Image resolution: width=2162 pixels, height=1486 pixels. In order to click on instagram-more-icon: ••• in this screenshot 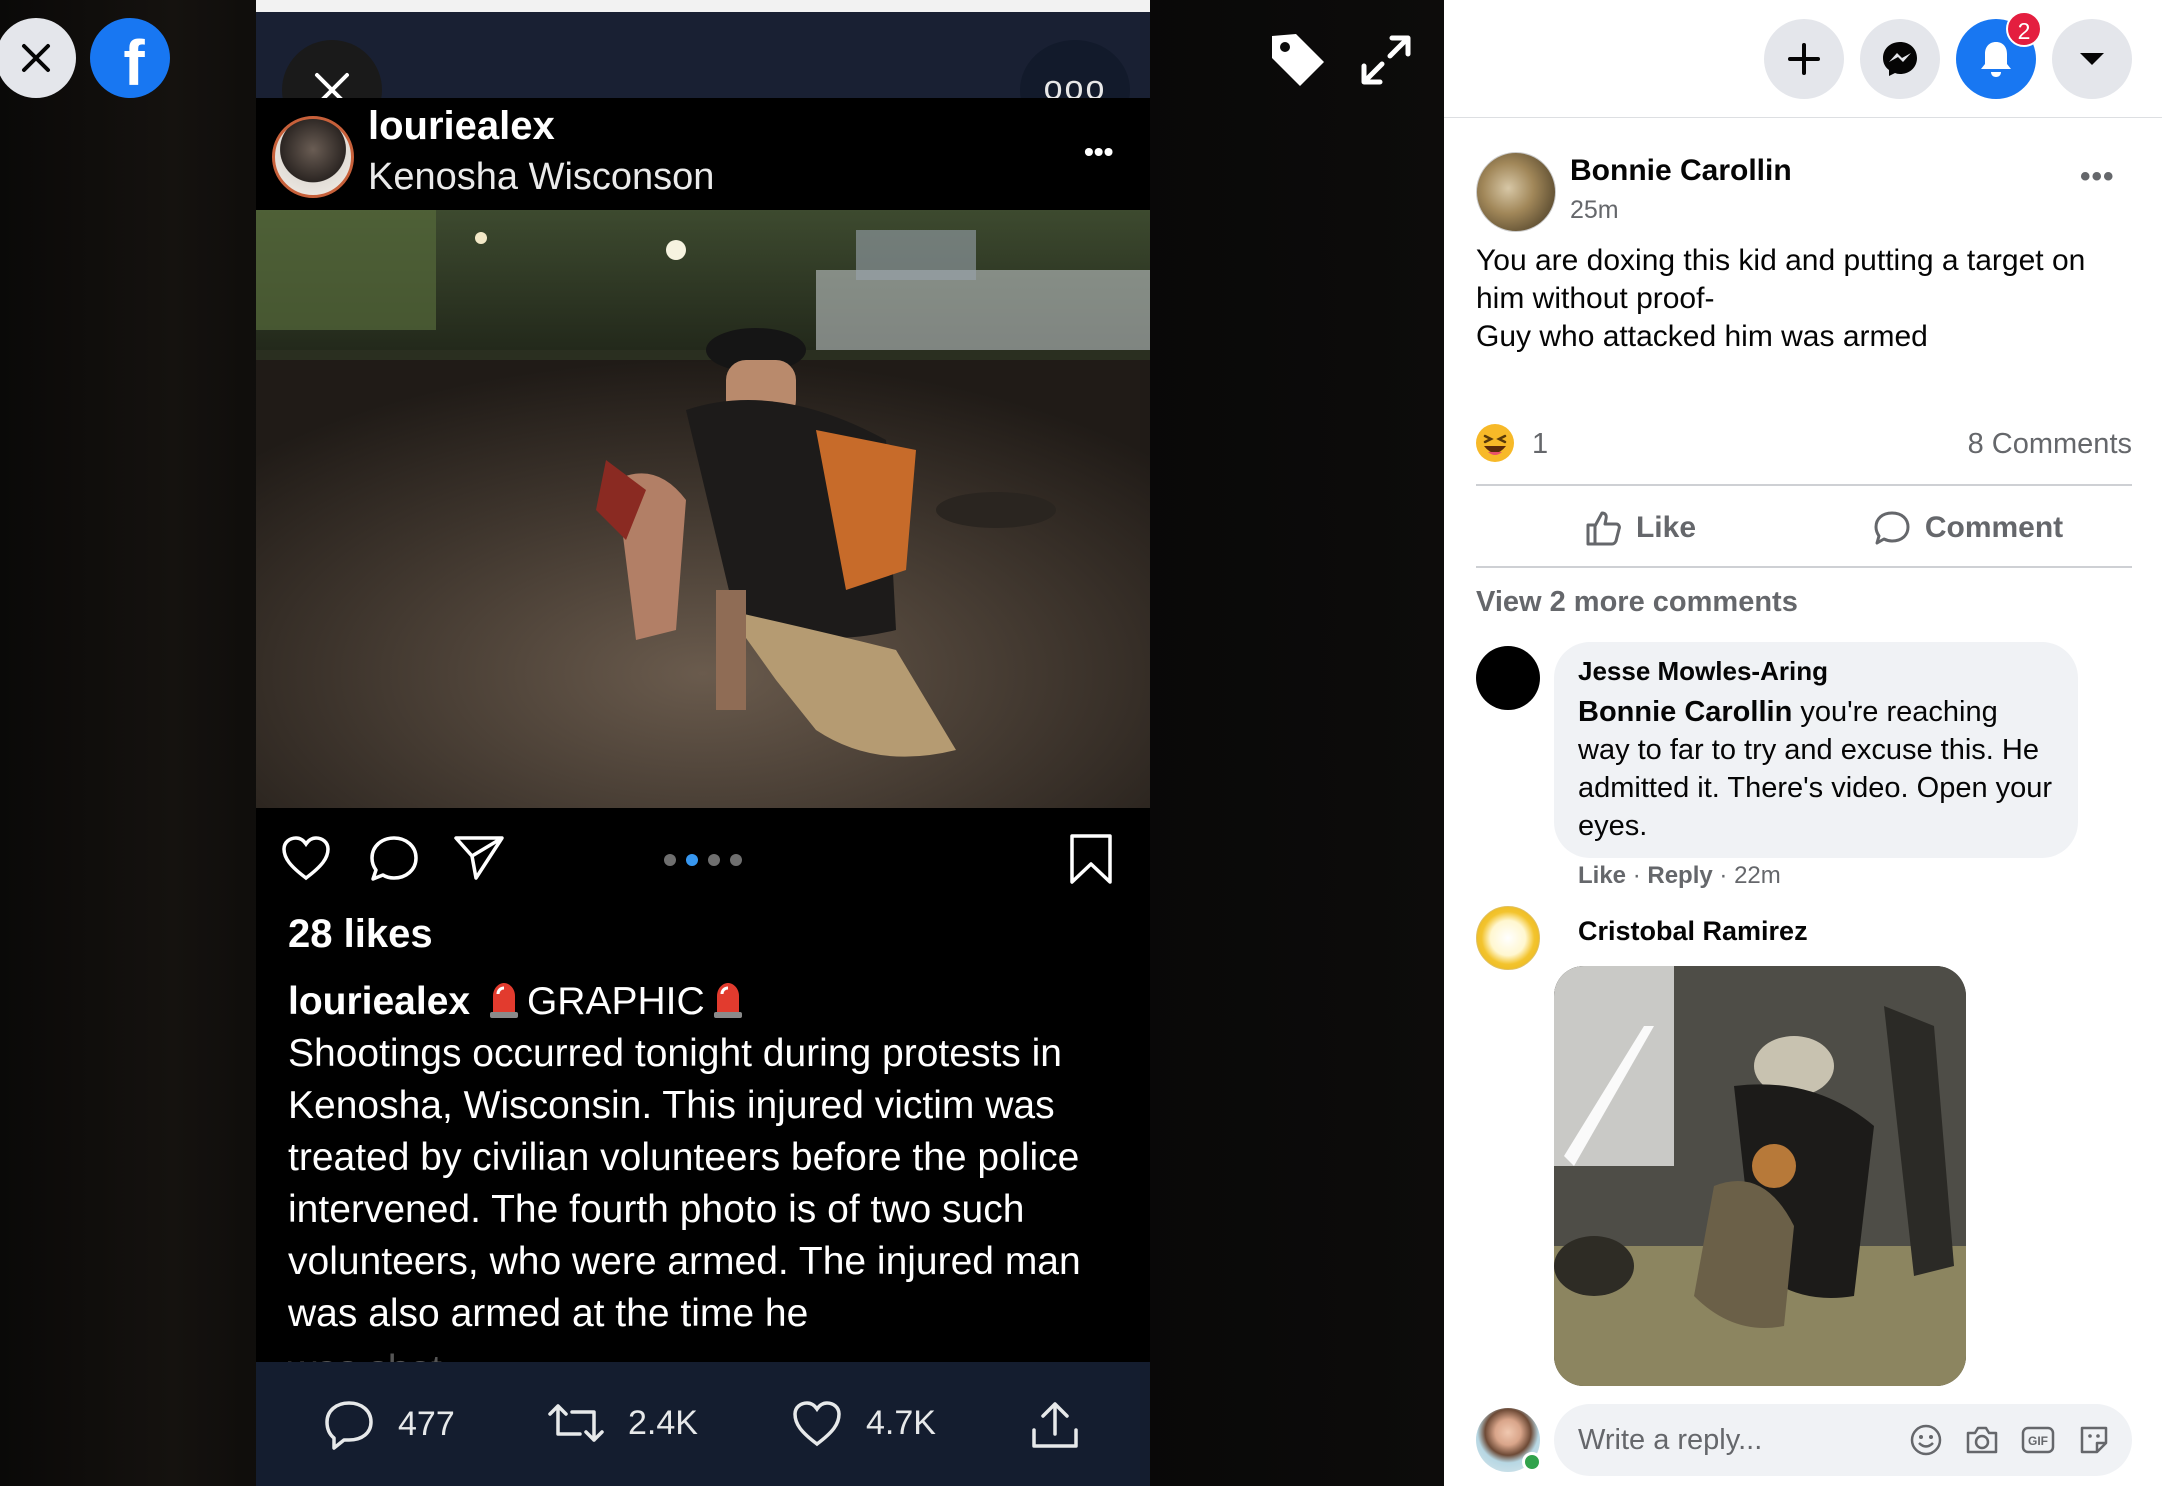, I will do `click(1099, 151)`.